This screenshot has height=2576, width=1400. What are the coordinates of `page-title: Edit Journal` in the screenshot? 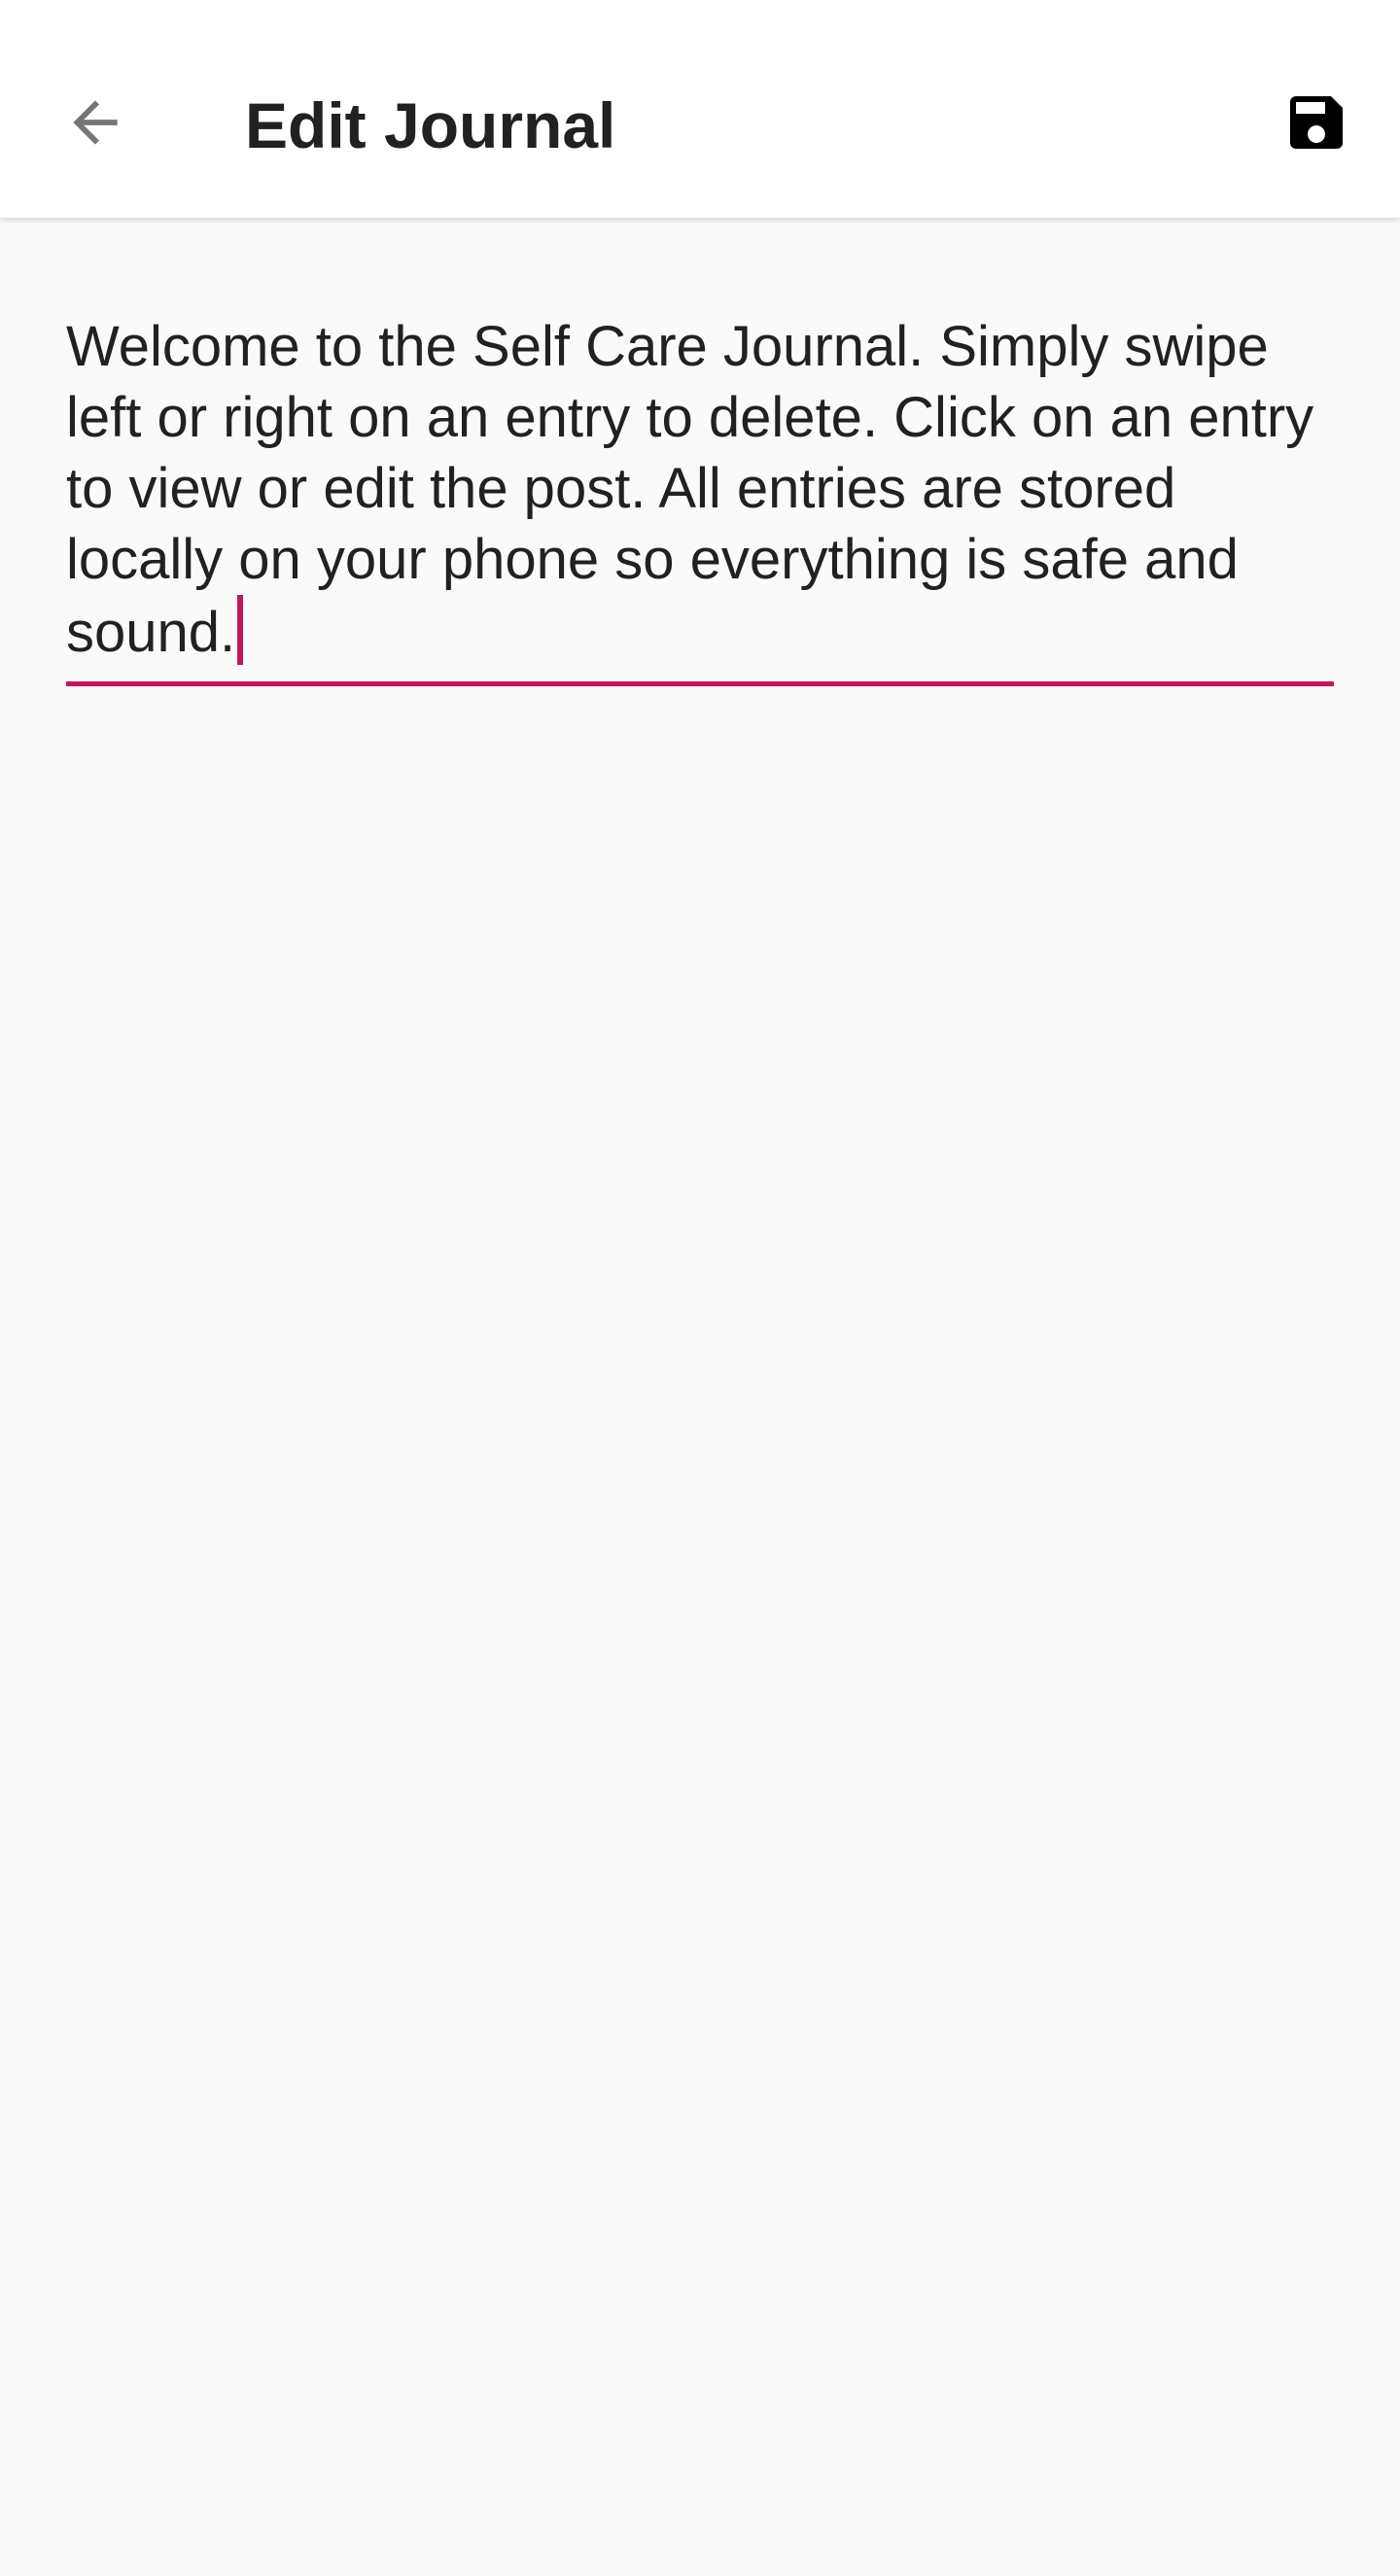 It's located at (430, 125).